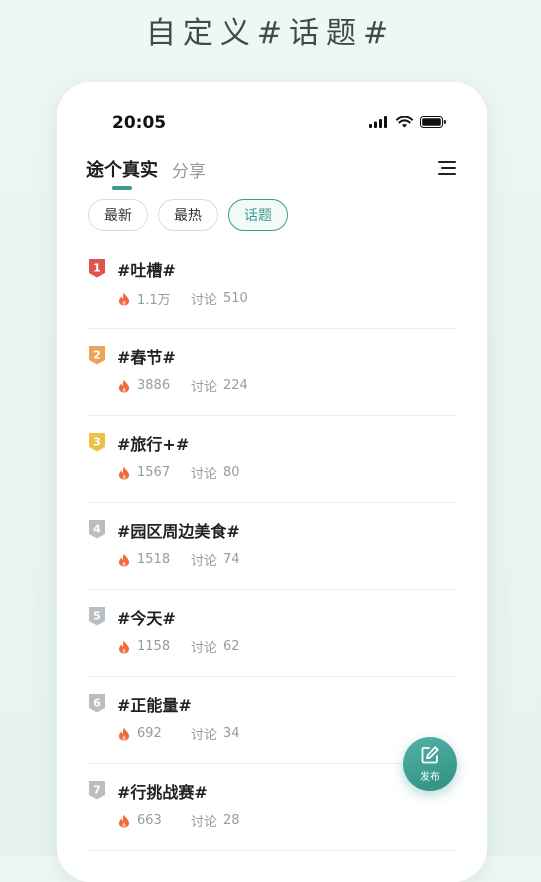 The height and width of the screenshot is (882, 541). What do you see at coordinates (179, 559) in the screenshot?
I see `topic-stats: 1518 讨论 74` at bounding box center [179, 559].